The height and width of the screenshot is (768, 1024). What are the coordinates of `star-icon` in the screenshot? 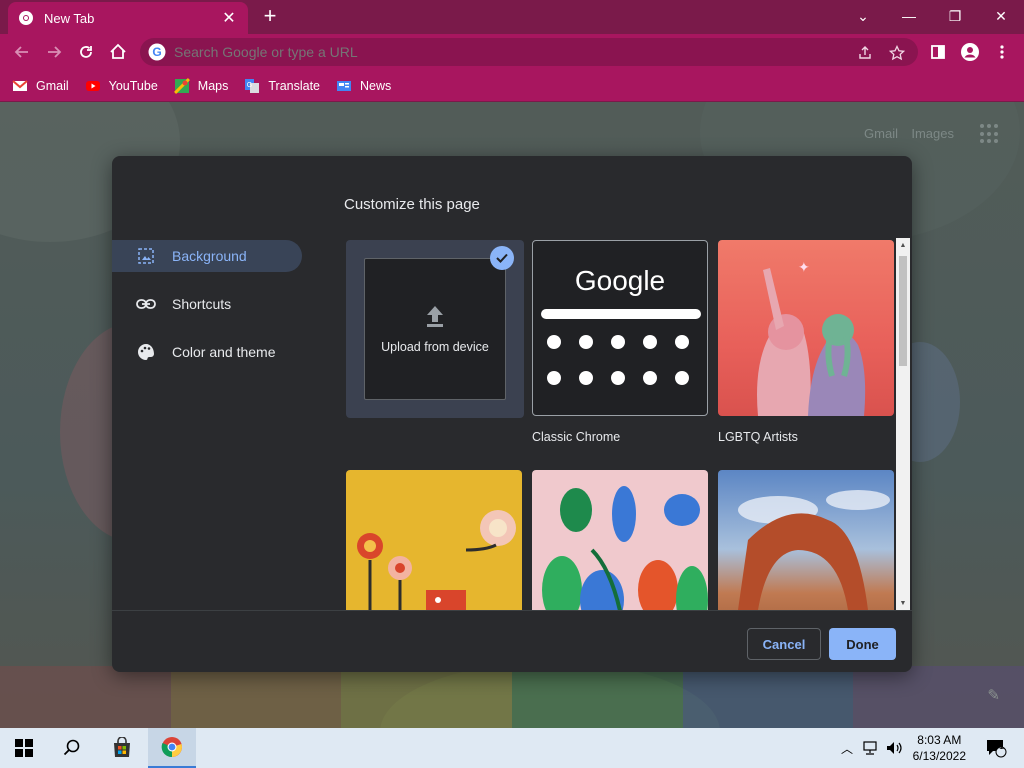 It's located at (897, 53).